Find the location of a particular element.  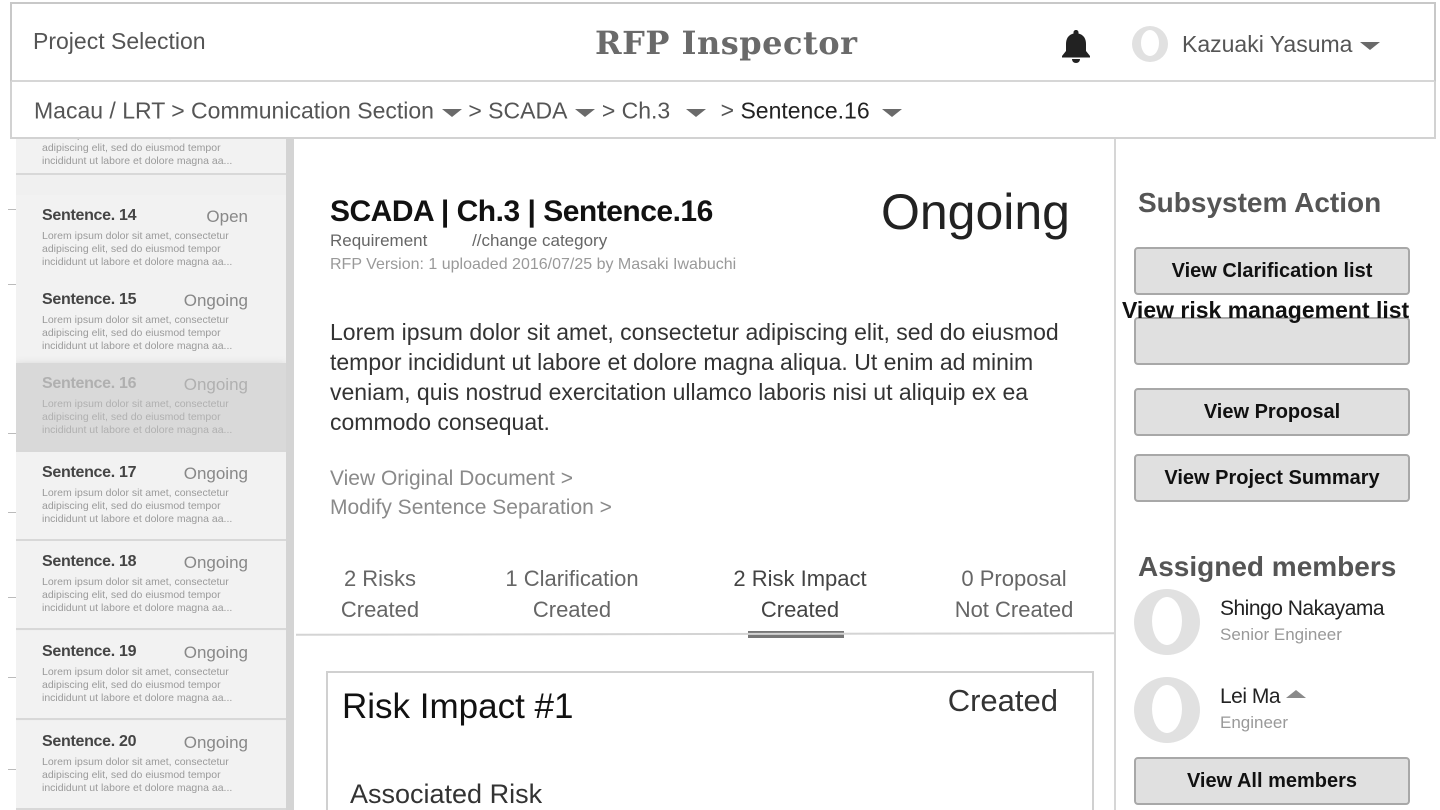

view-risk-management-button: View risk management list is located at coordinates (1266, 331).